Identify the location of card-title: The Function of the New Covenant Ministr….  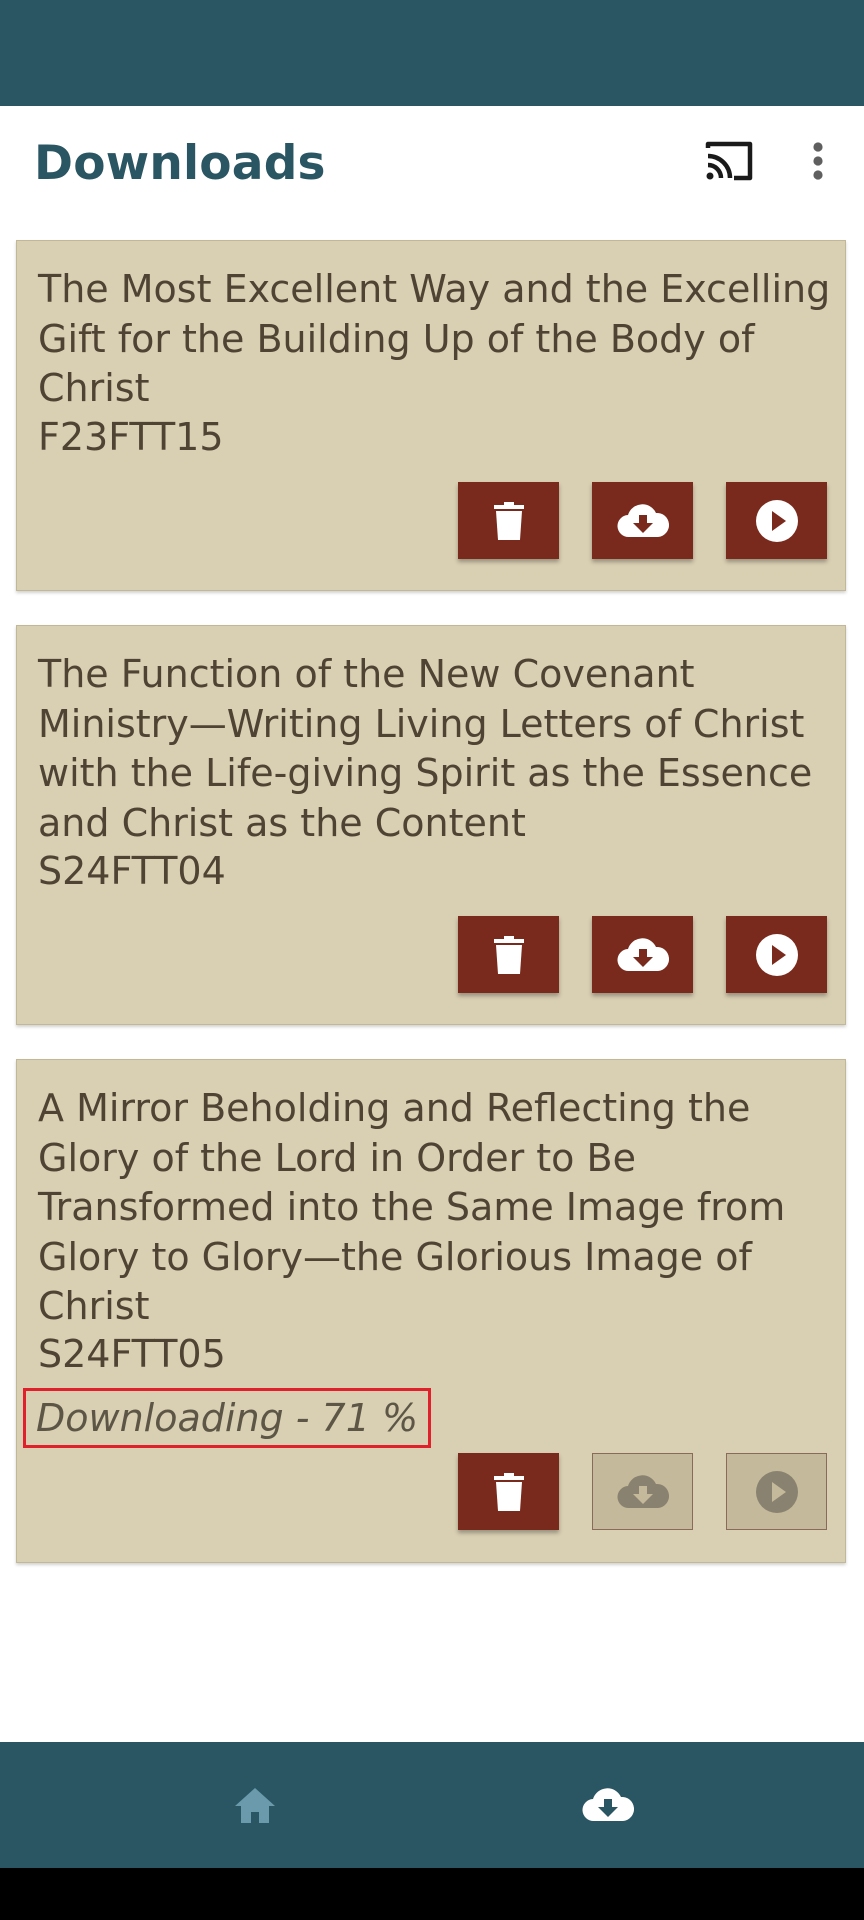
(425, 748).